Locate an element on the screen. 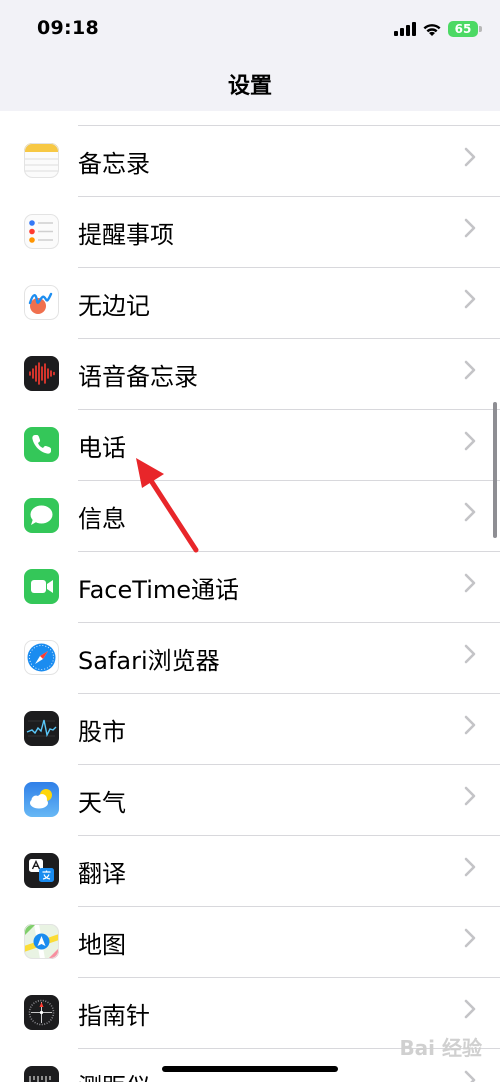 The height and width of the screenshot is (1082, 500). settings-item-freeform: 无边记 is located at coordinates (250, 303).